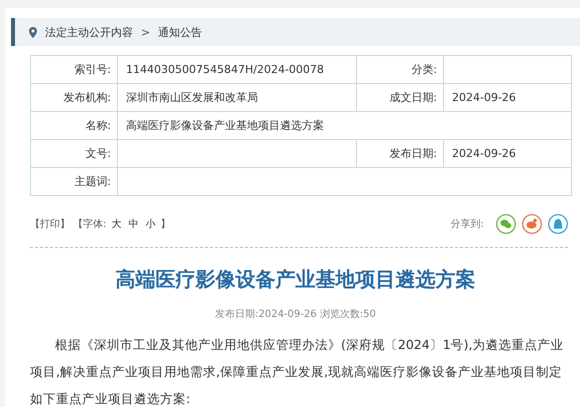  What do you see at coordinates (400, 70) in the screenshot?
I see `field-label: 分类:` at bounding box center [400, 70].